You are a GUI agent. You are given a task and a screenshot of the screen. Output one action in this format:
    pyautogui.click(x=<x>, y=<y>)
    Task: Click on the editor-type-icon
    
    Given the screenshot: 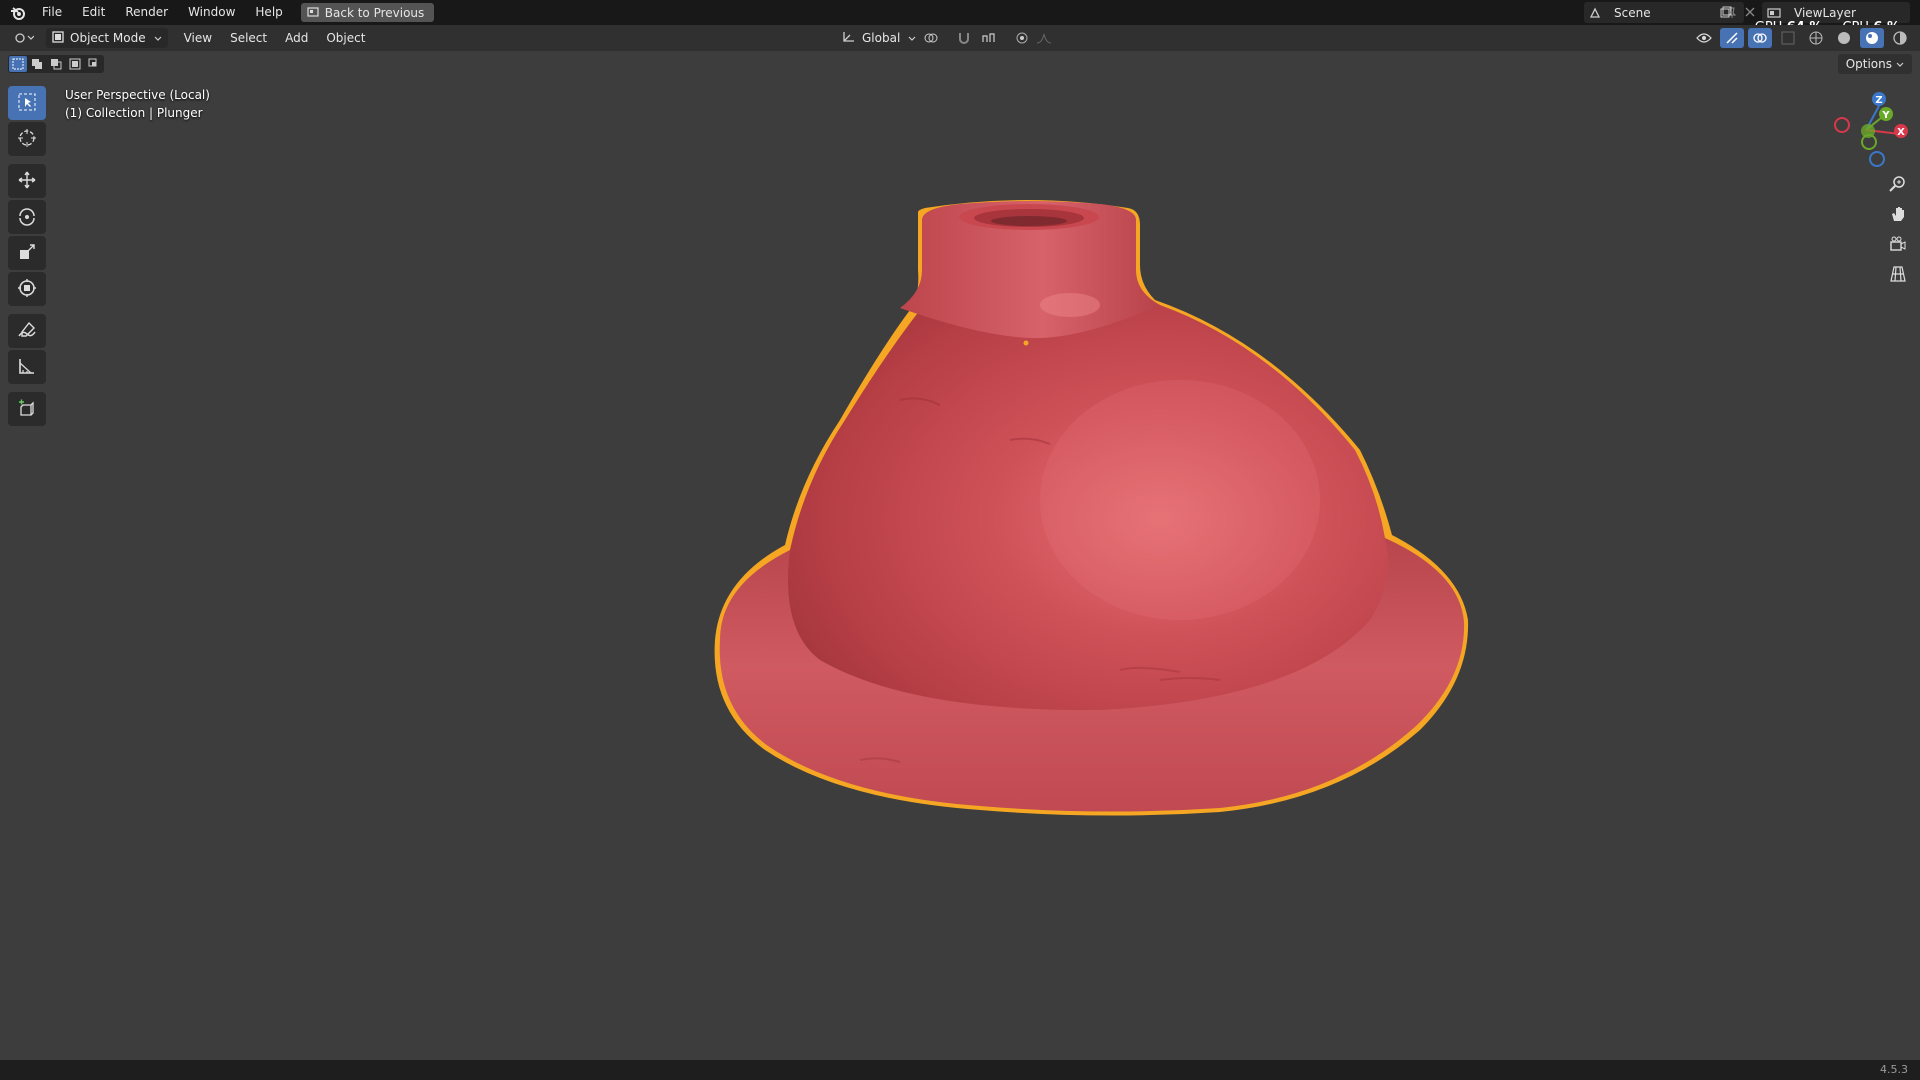 What is the action you would take?
    pyautogui.click(x=24, y=38)
    